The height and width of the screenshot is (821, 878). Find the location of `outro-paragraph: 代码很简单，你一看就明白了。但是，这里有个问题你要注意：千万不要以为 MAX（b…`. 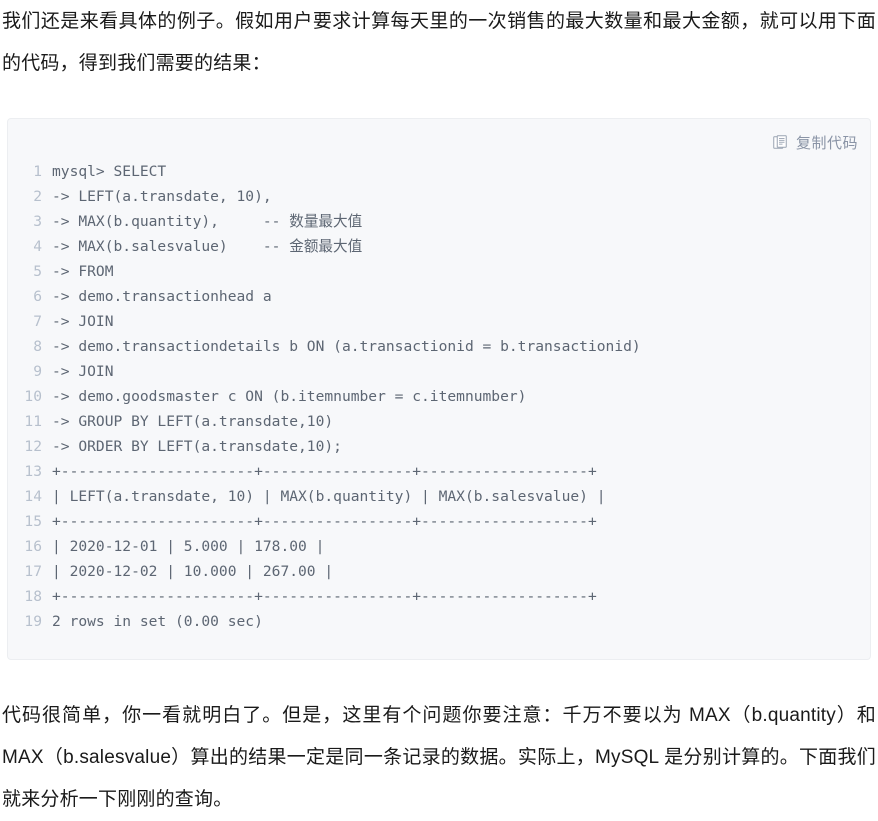

outro-paragraph: 代码很简单，你一看就明白了。但是，这里有个问题你要注意：千万不要以为 MAX（b… is located at coordinates (439, 757).